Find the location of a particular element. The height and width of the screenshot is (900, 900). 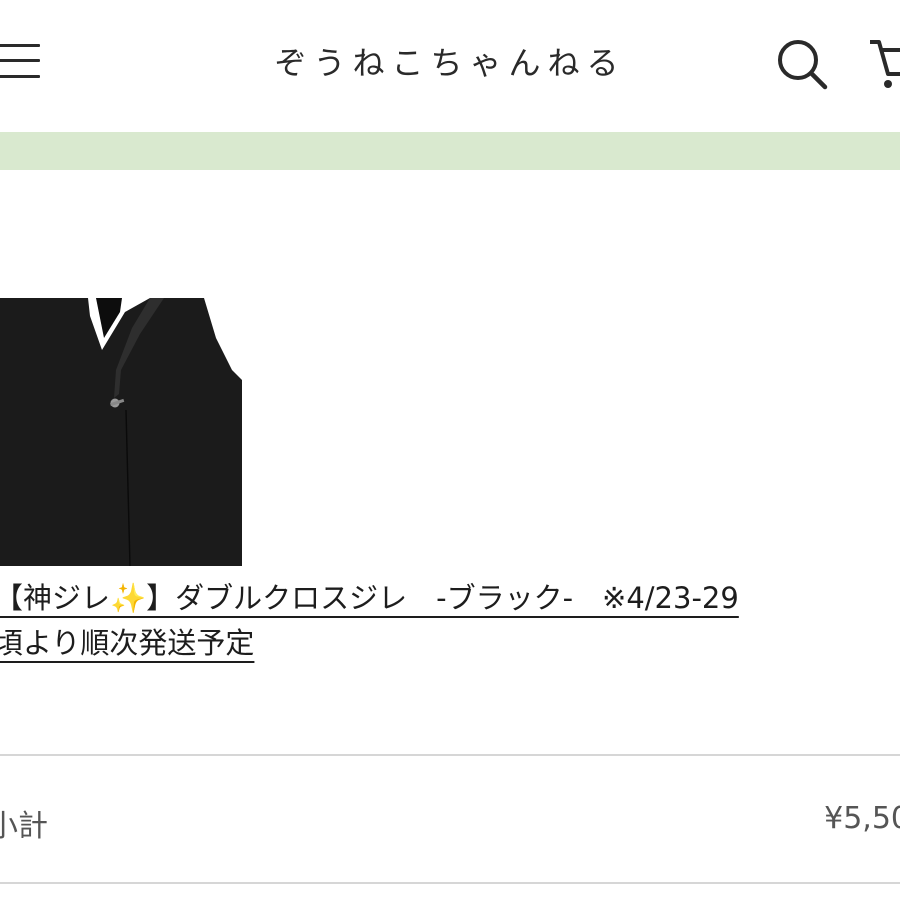

divider-top is located at coordinates (450, 755).